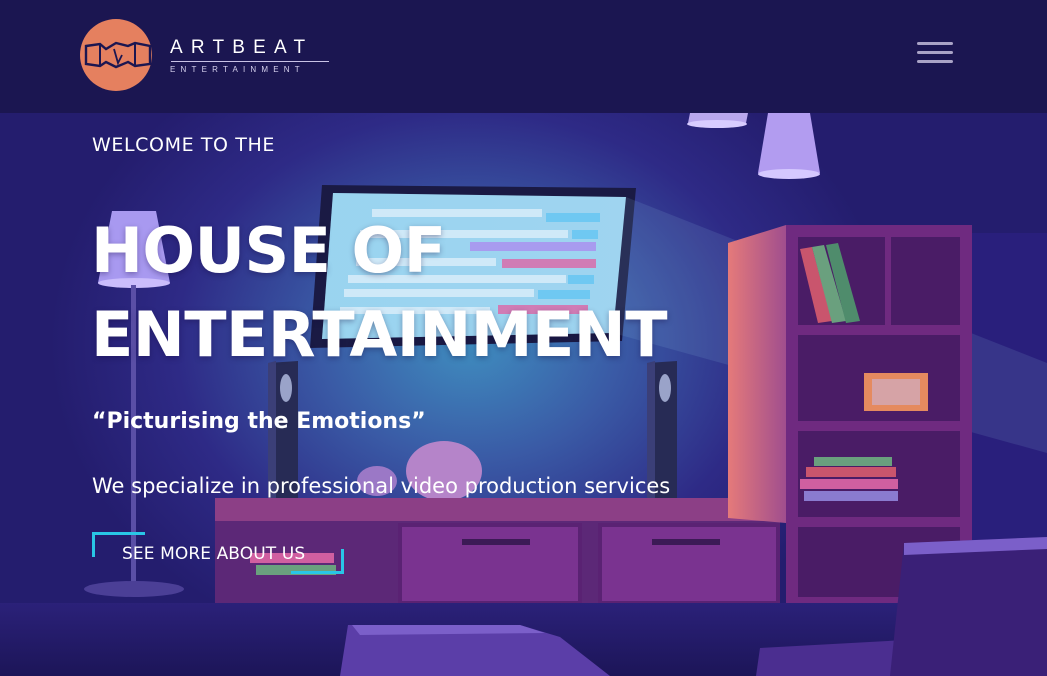  What do you see at coordinates (183, 145) in the screenshot?
I see `welcome-text: WELCOME TO THE` at bounding box center [183, 145].